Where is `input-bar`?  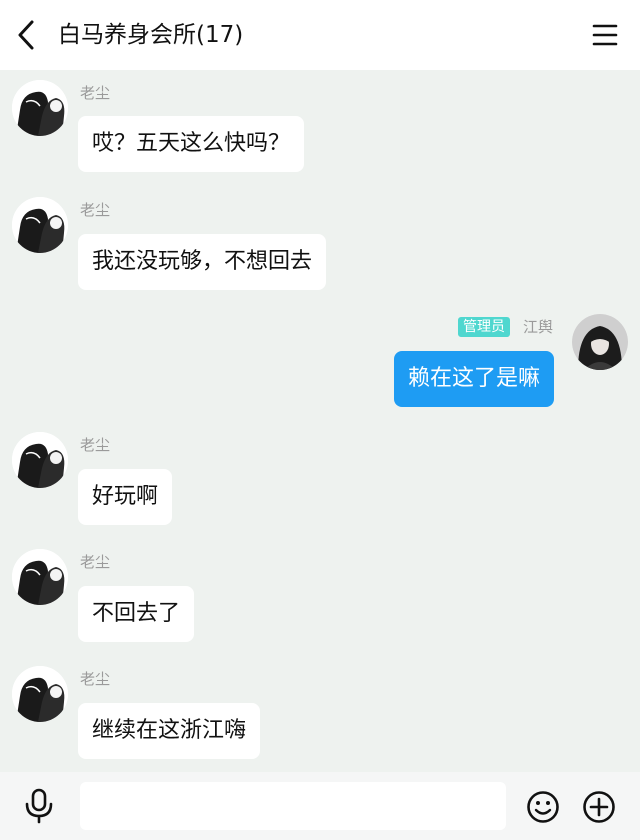
input-bar is located at coordinates (320, 806).